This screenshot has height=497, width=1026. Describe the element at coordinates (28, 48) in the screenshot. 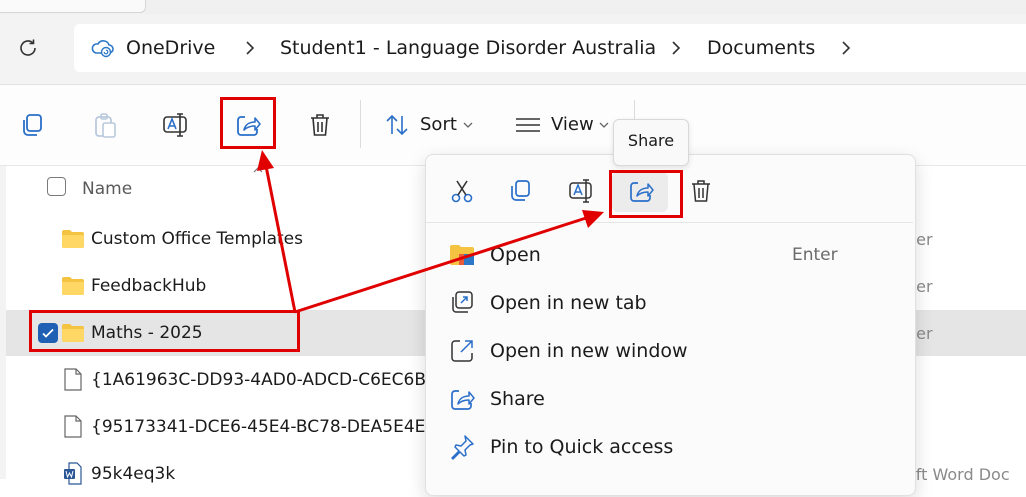

I see `refresh-icon` at that location.